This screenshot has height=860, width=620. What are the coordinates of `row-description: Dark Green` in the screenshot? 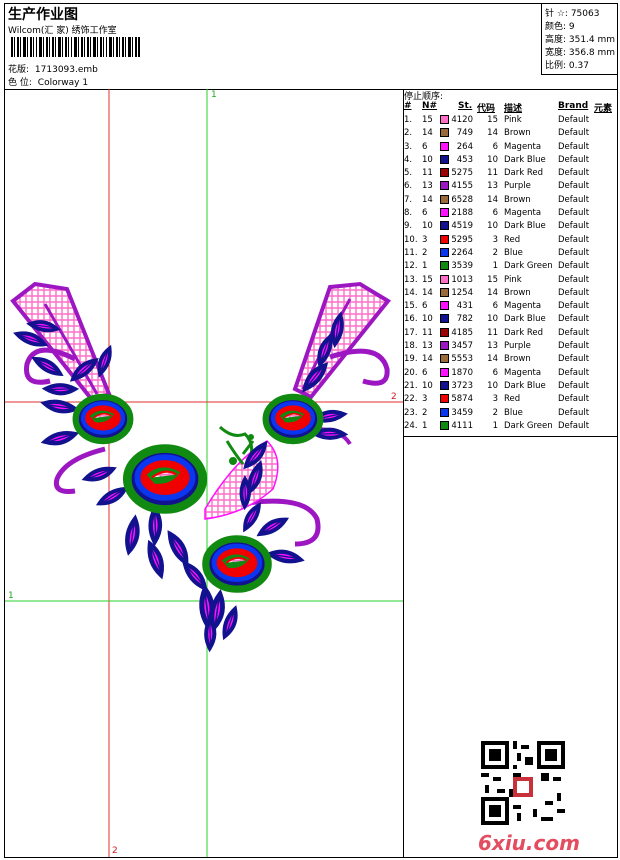 It's located at (528, 266).